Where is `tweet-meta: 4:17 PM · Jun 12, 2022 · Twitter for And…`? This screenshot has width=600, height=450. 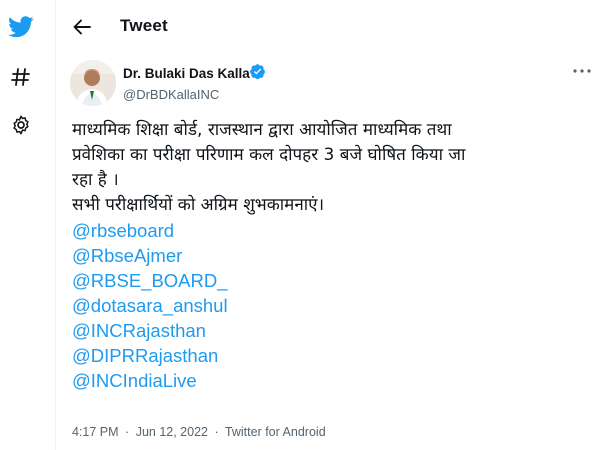 tweet-meta: 4:17 PM · Jun 12, 2022 · Twitter for And… is located at coordinates (200, 432).